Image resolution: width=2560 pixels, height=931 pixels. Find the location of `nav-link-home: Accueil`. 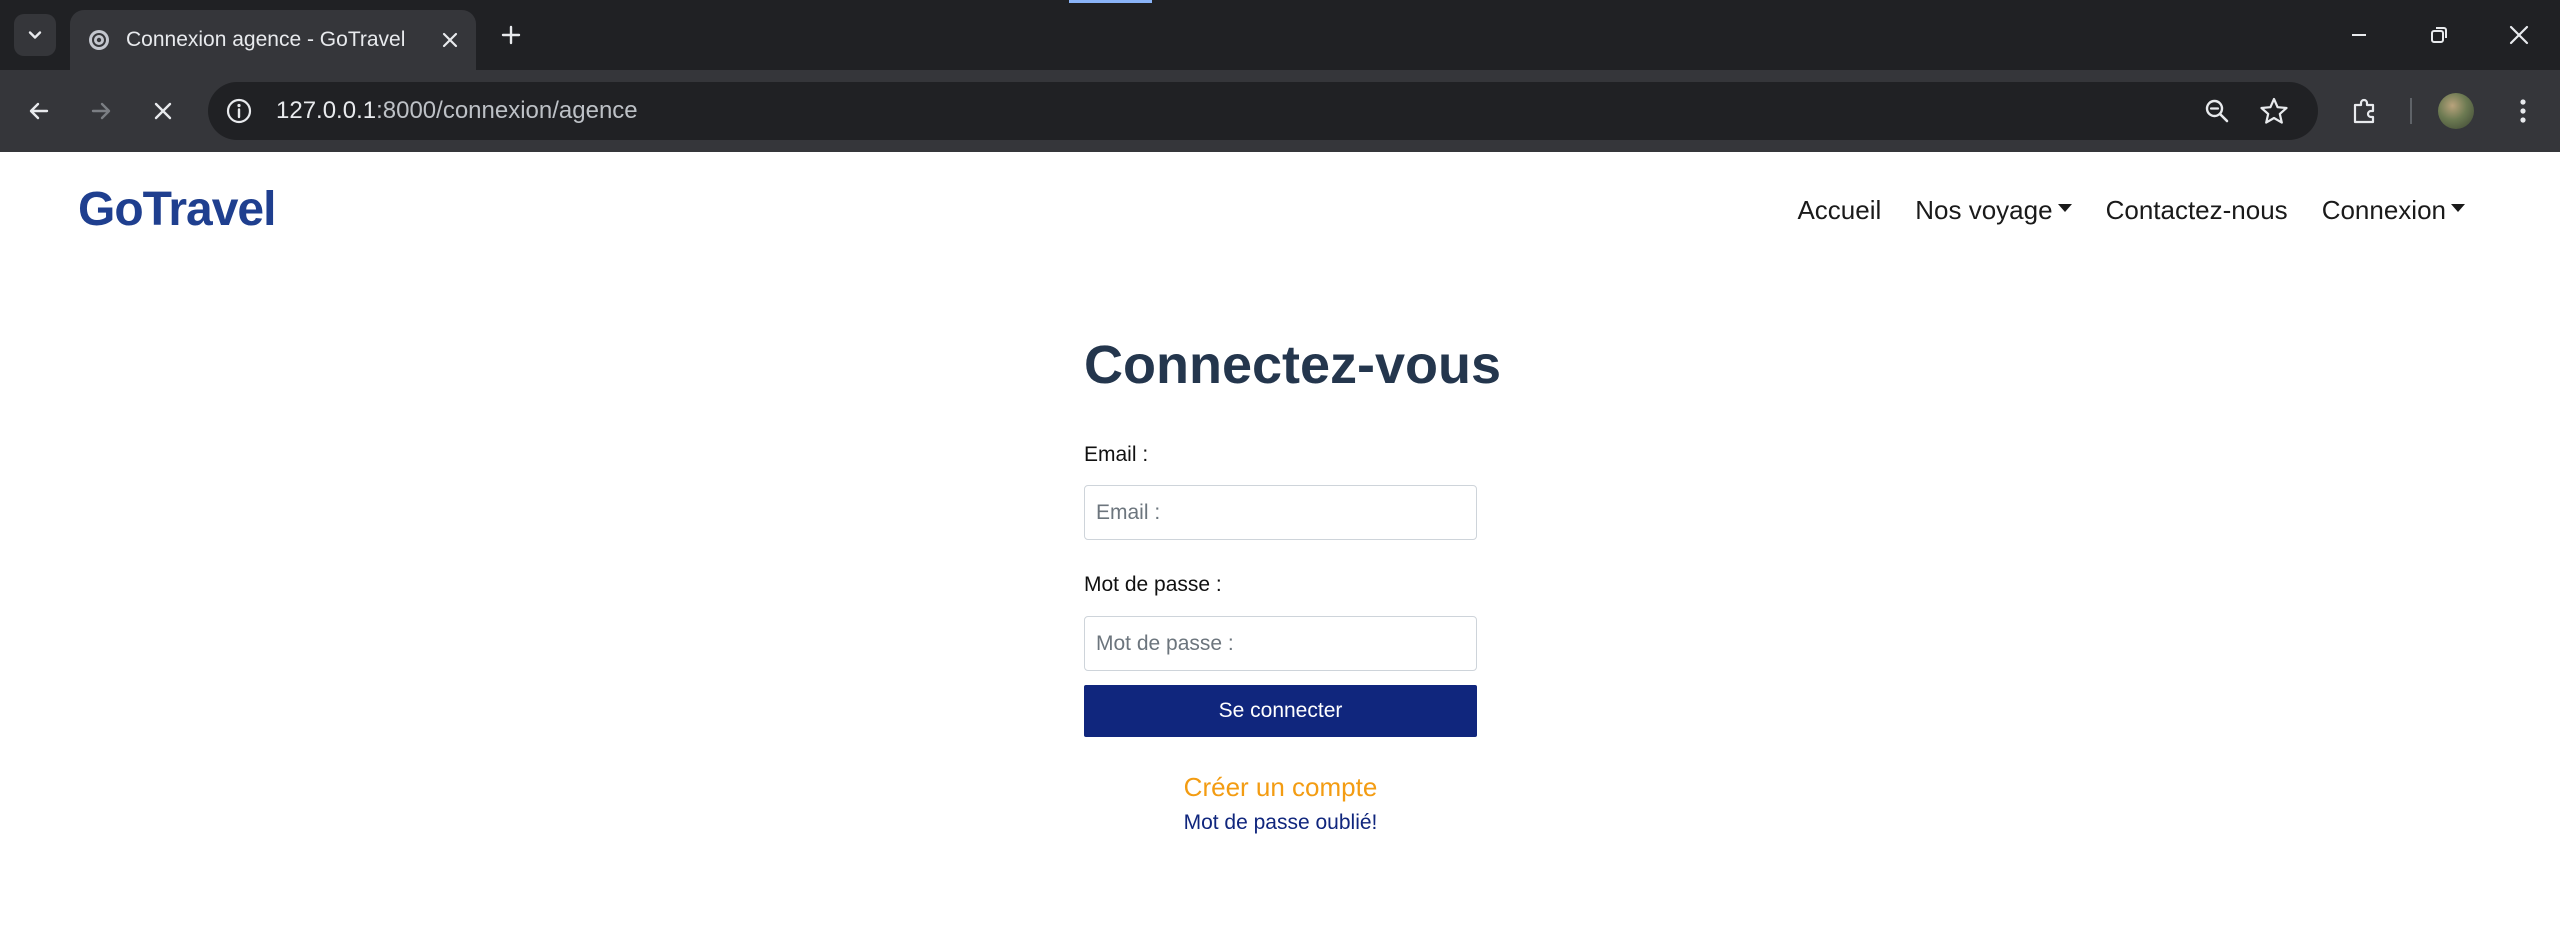

nav-link-home: Accueil is located at coordinates (1839, 210).